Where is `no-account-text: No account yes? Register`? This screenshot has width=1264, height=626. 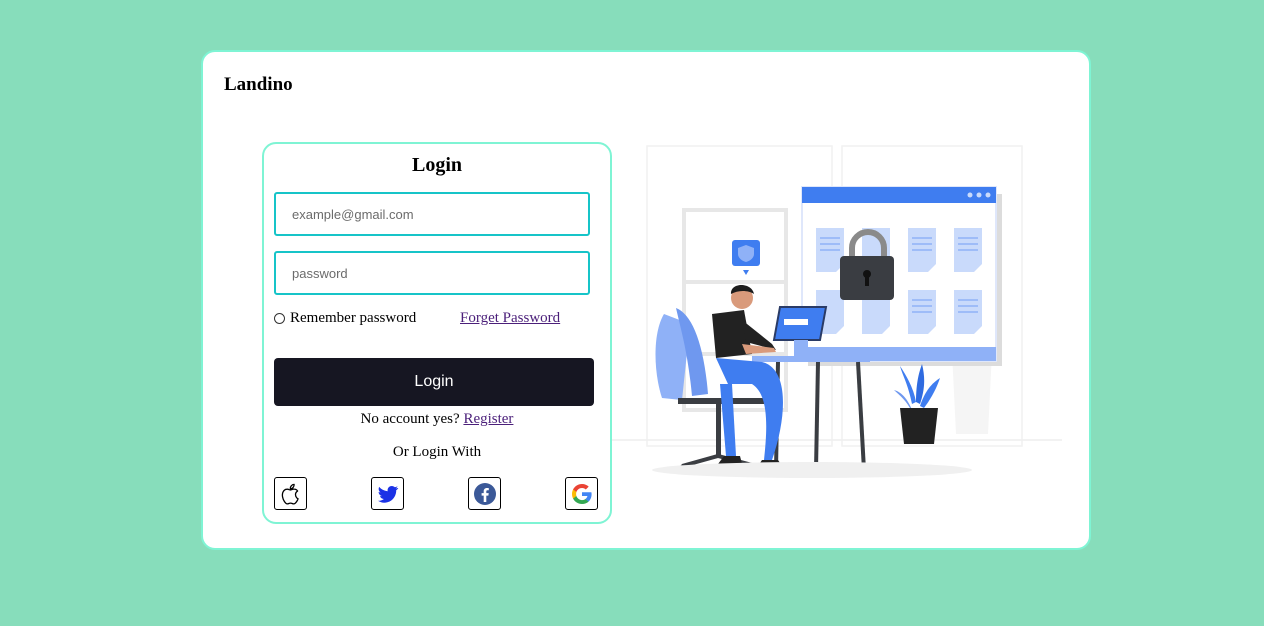
no-account-text: No account yes? Register is located at coordinates (437, 419).